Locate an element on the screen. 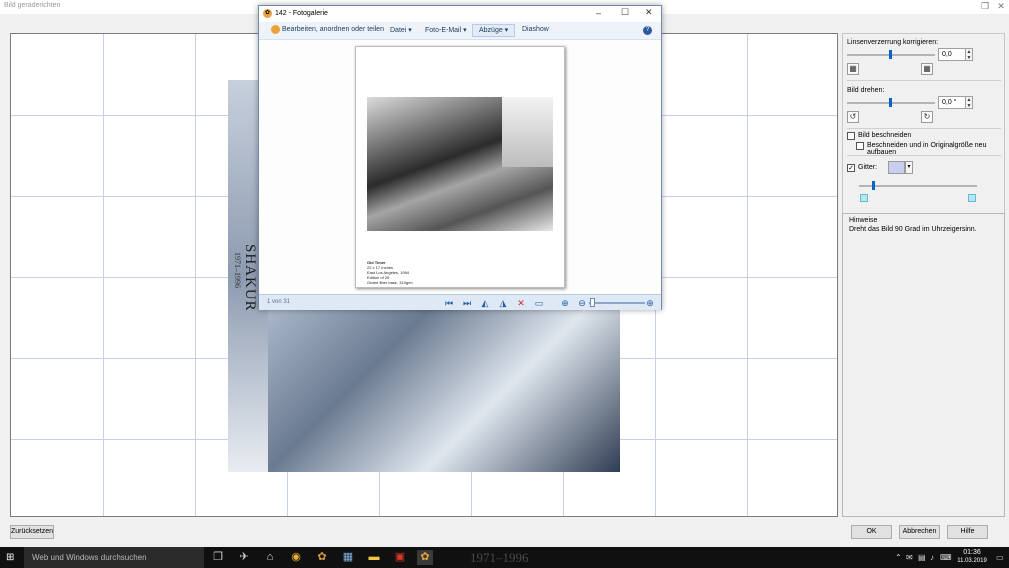 The width and height of the screenshot is (1009, 568). app-icon: ✈ is located at coordinates (244, 557).